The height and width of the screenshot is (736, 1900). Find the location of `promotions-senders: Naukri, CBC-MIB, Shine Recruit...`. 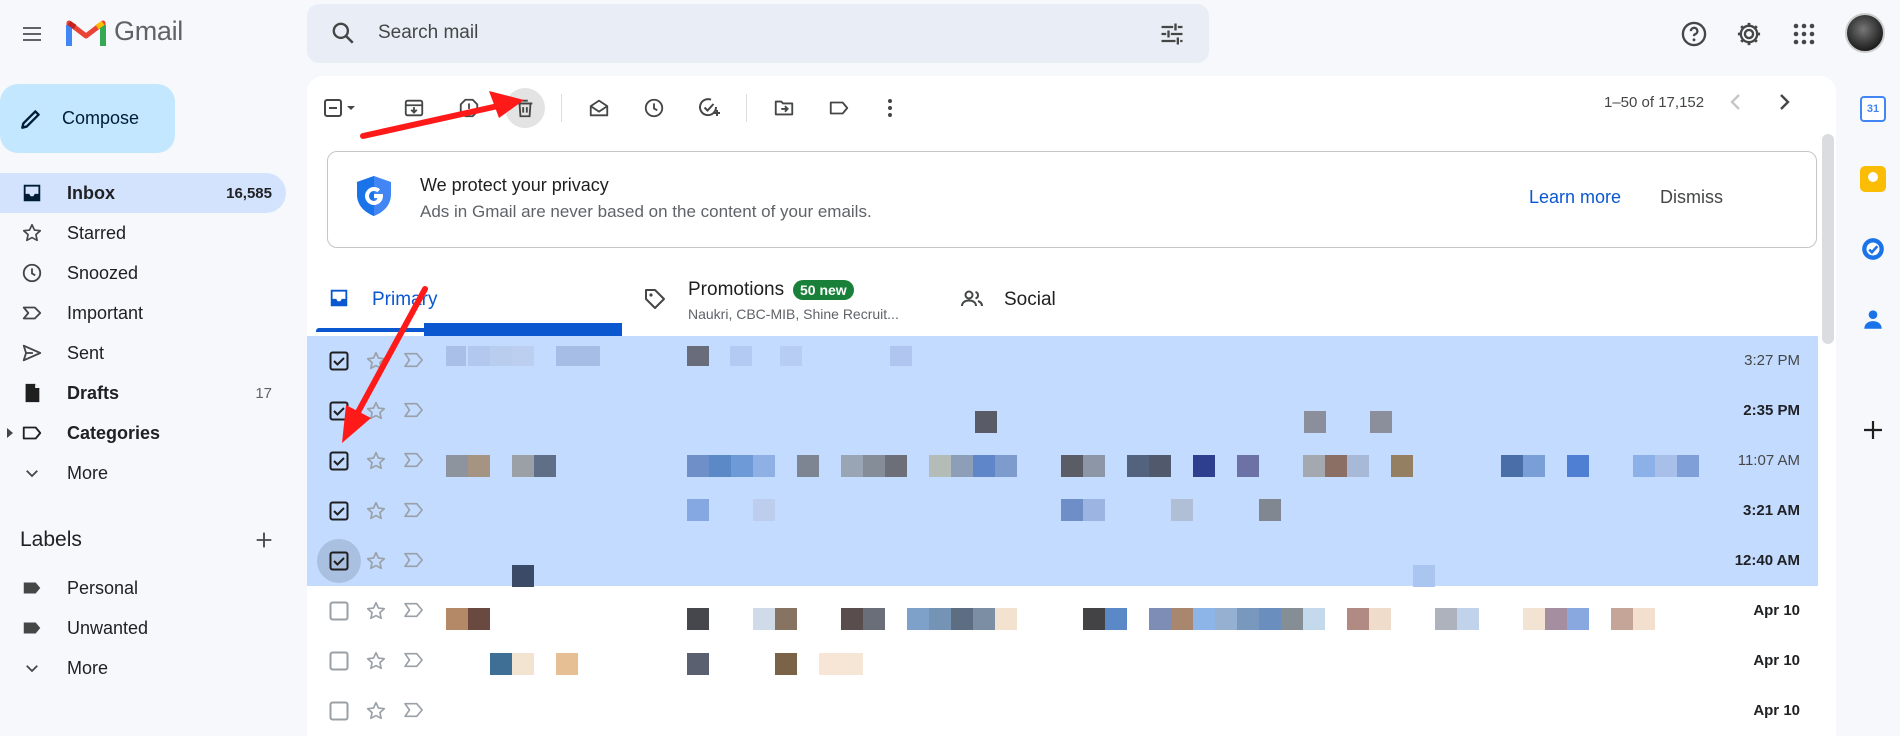

promotions-senders: Naukri, CBC-MIB, Shine Recruit... is located at coordinates (793, 314).